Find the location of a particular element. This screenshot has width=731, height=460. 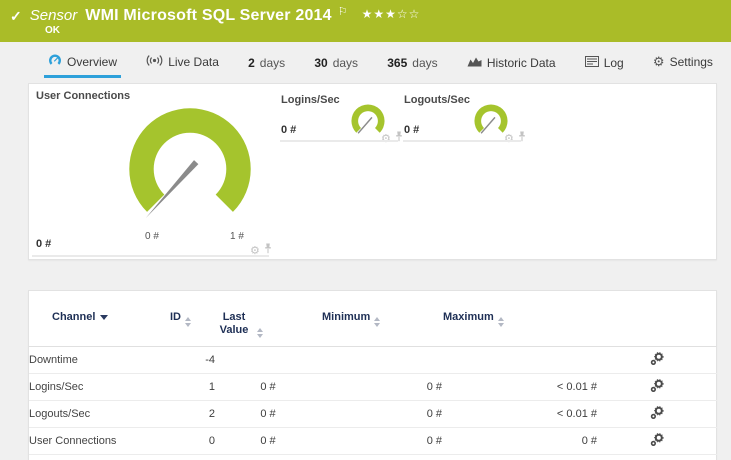

flag-icon: ⚐ is located at coordinates (343, 11).